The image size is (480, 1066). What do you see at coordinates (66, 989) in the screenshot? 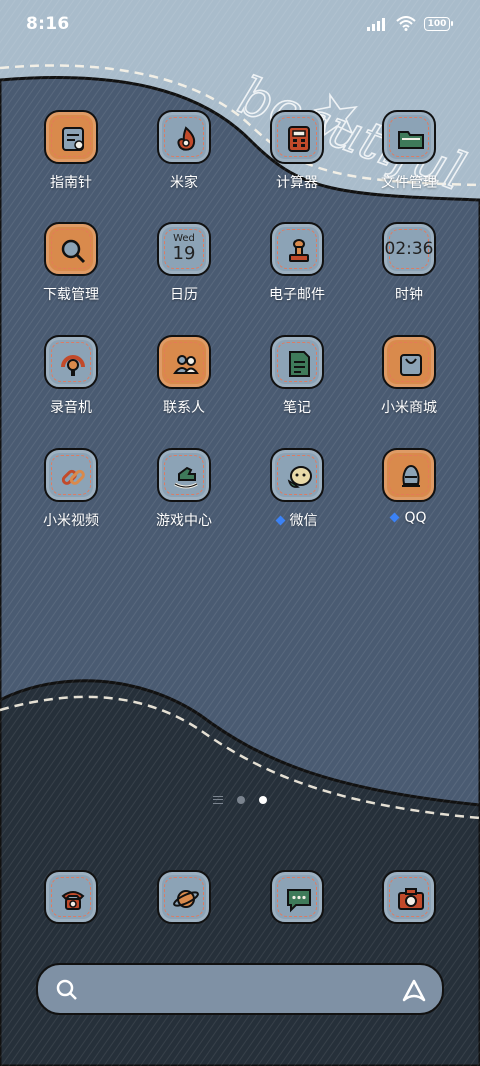
I see `search-icon` at bounding box center [66, 989].